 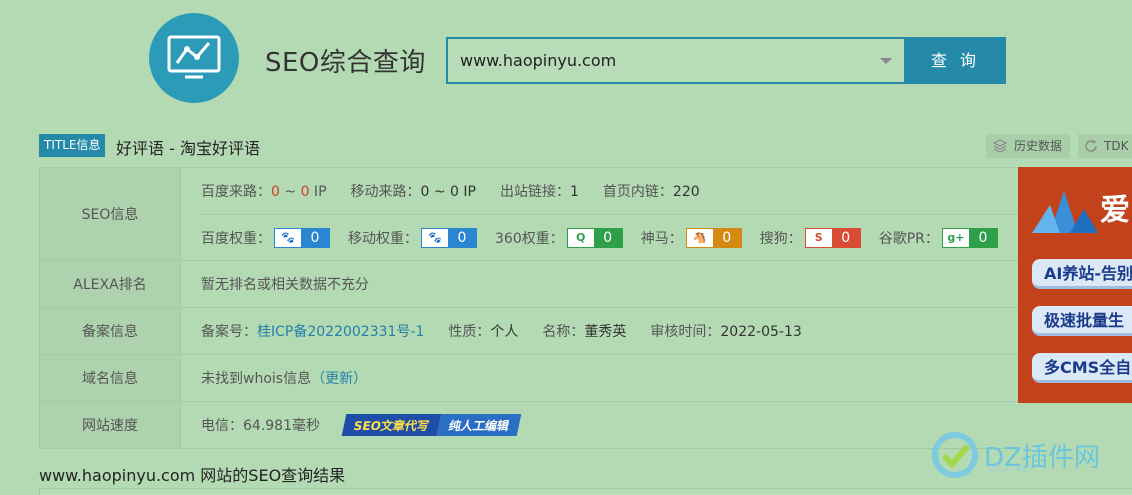 What do you see at coordinates (585, 491) in the screenshot?
I see `results-table-top` at bounding box center [585, 491].